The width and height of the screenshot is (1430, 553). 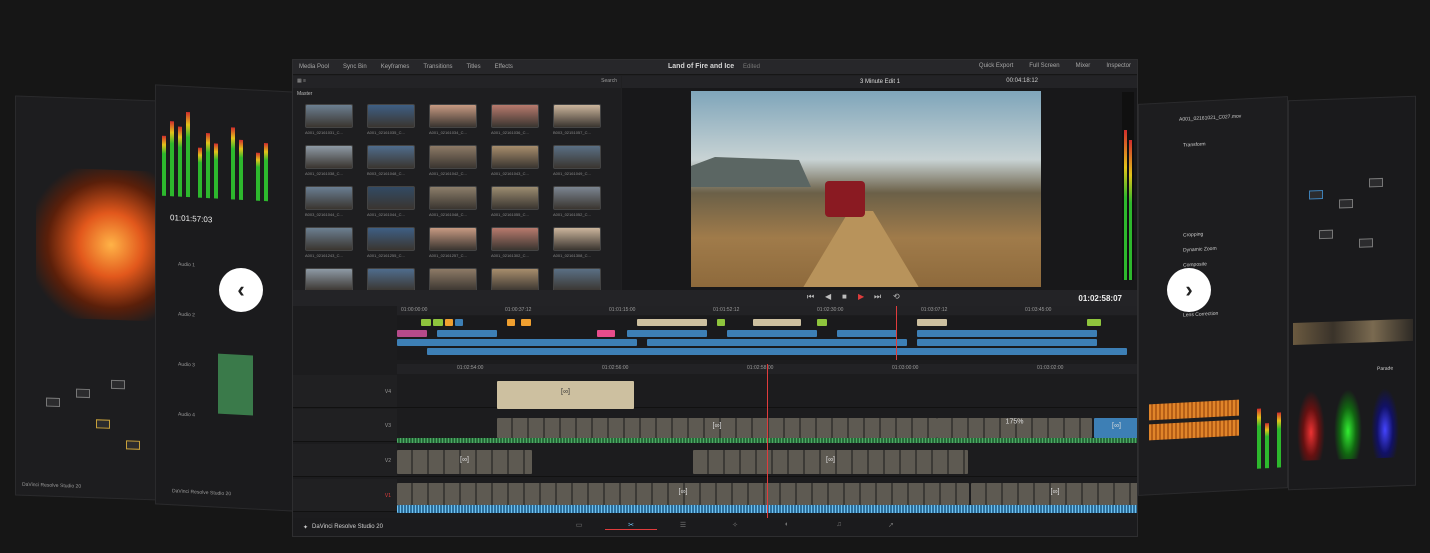 What do you see at coordinates (345, 391) in the screenshot?
I see `track-header-v4: V4` at bounding box center [345, 391].